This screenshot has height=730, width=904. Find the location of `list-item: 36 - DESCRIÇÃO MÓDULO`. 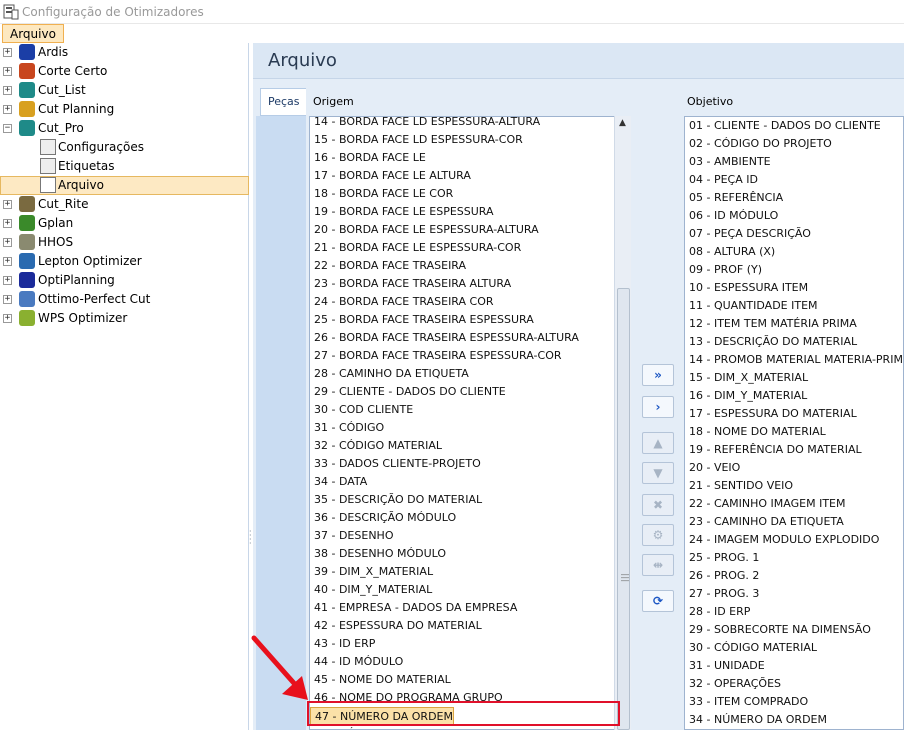

list-item: 36 - DESCRIÇÃO MÓDULO is located at coordinates (385, 518).